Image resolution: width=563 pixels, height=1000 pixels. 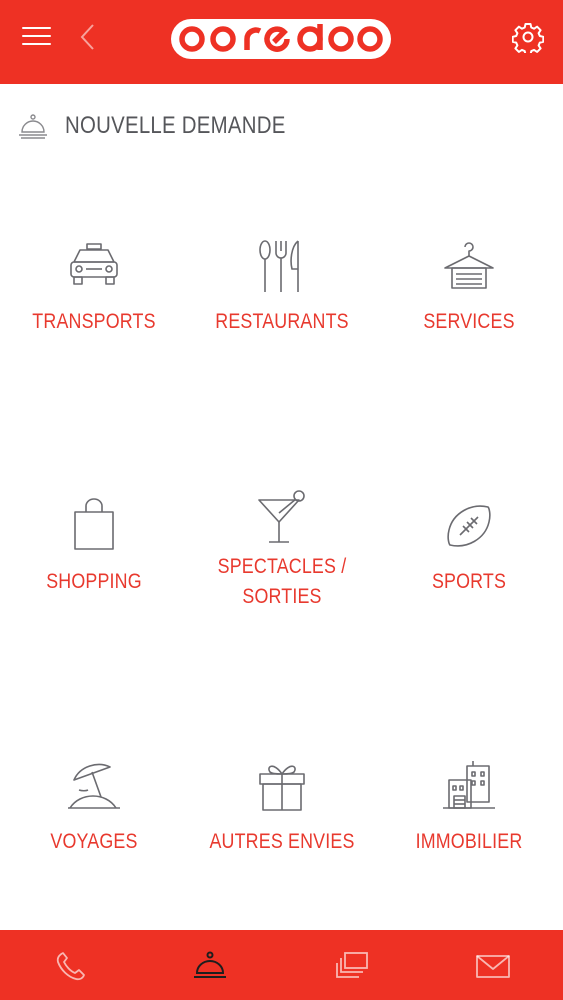 What do you see at coordinates (282, 550) in the screenshot?
I see `category-spectacles-sorties: SPECTACLES / SORTIES` at bounding box center [282, 550].